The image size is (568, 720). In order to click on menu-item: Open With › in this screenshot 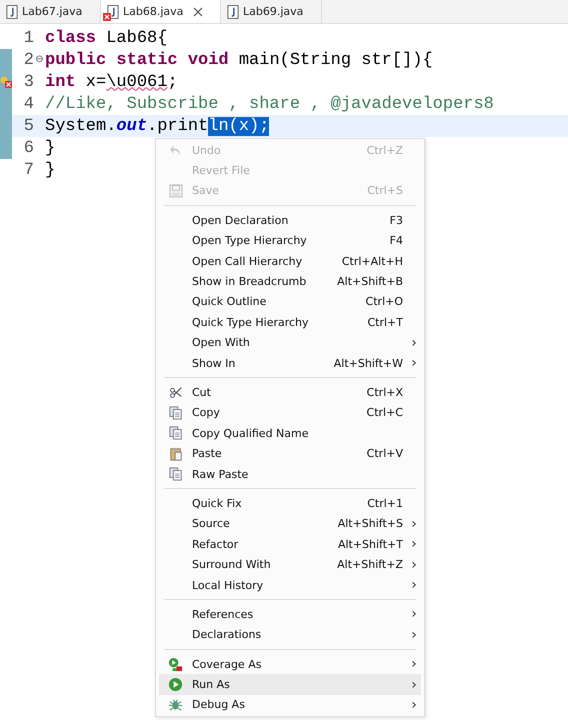, I will do `click(290, 342)`.